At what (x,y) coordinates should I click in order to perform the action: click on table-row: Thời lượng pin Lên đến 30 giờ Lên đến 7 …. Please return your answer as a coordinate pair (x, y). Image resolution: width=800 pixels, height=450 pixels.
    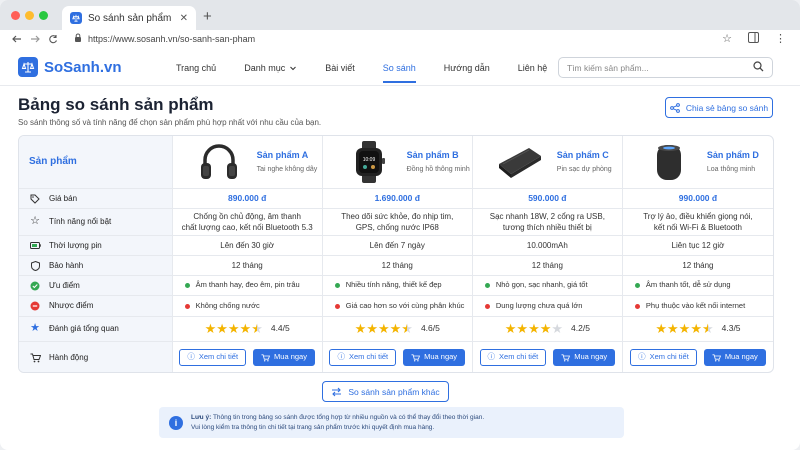
    Looking at the image, I should click on (396, 246).